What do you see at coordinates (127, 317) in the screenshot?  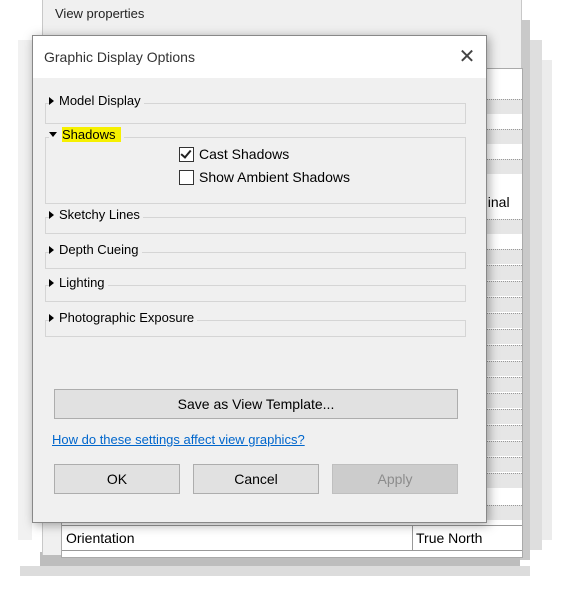 I see `section-label: Photographic Exposure` at bounding box center [127, 317].